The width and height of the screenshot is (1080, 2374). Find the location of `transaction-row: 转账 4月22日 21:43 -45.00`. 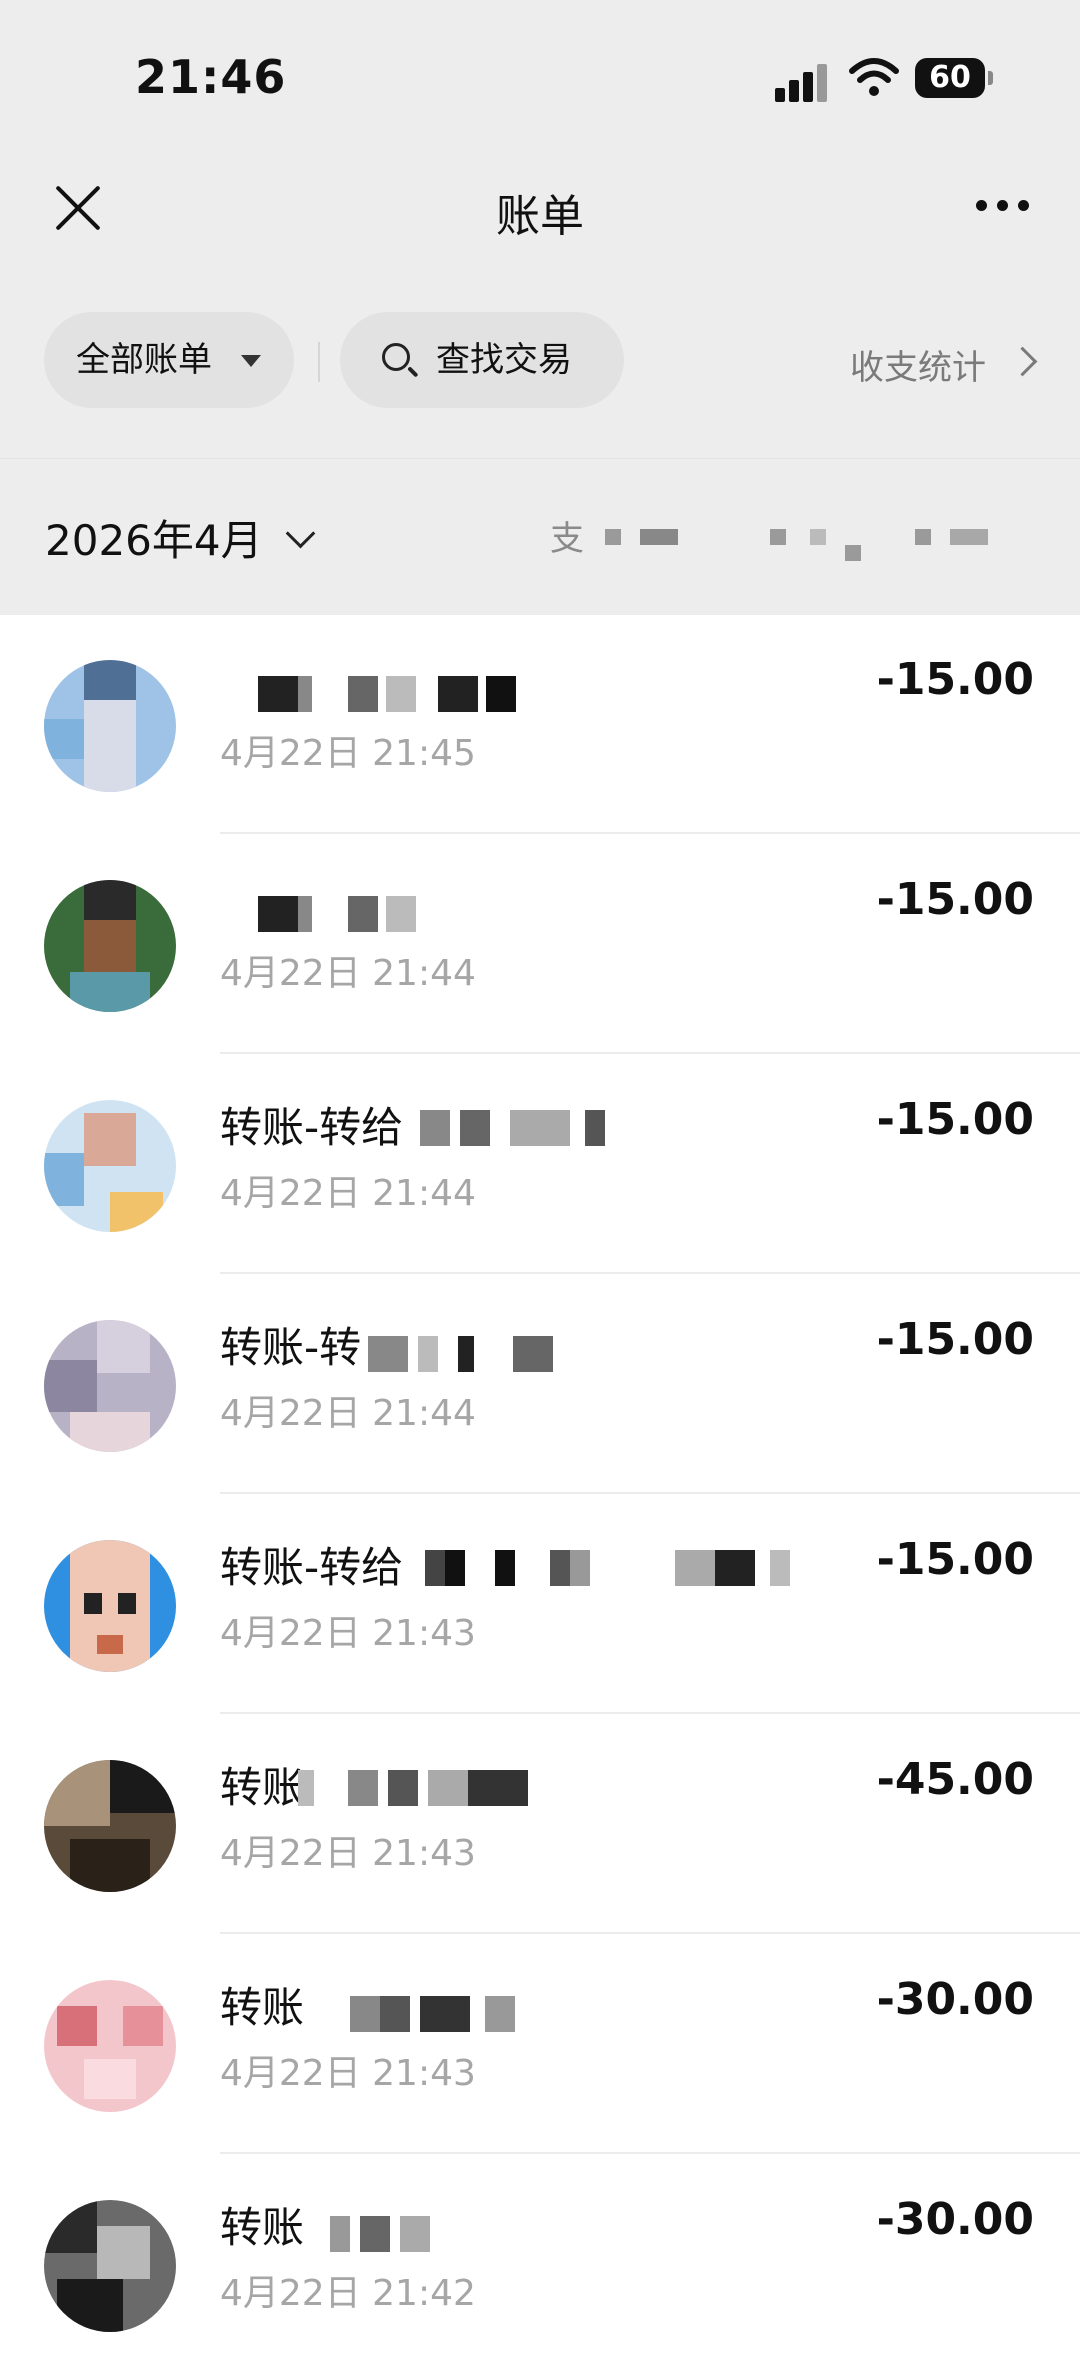

transaction-row: 转账 4月22日 21:43 -45.00 is located at coordinates (540, 1824).